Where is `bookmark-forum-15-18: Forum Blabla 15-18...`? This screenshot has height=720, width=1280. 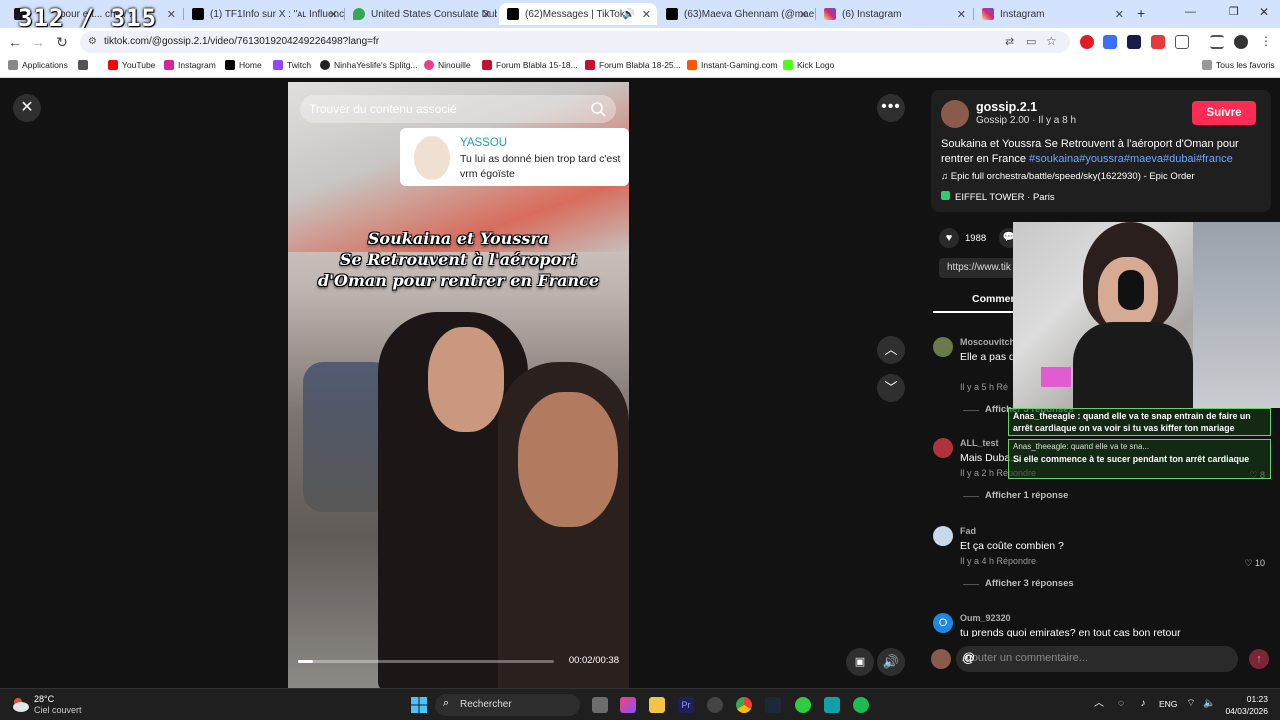 bookmark-forum-15-18: Forum Blabla 15-18... is located at coordinates (530, 65).